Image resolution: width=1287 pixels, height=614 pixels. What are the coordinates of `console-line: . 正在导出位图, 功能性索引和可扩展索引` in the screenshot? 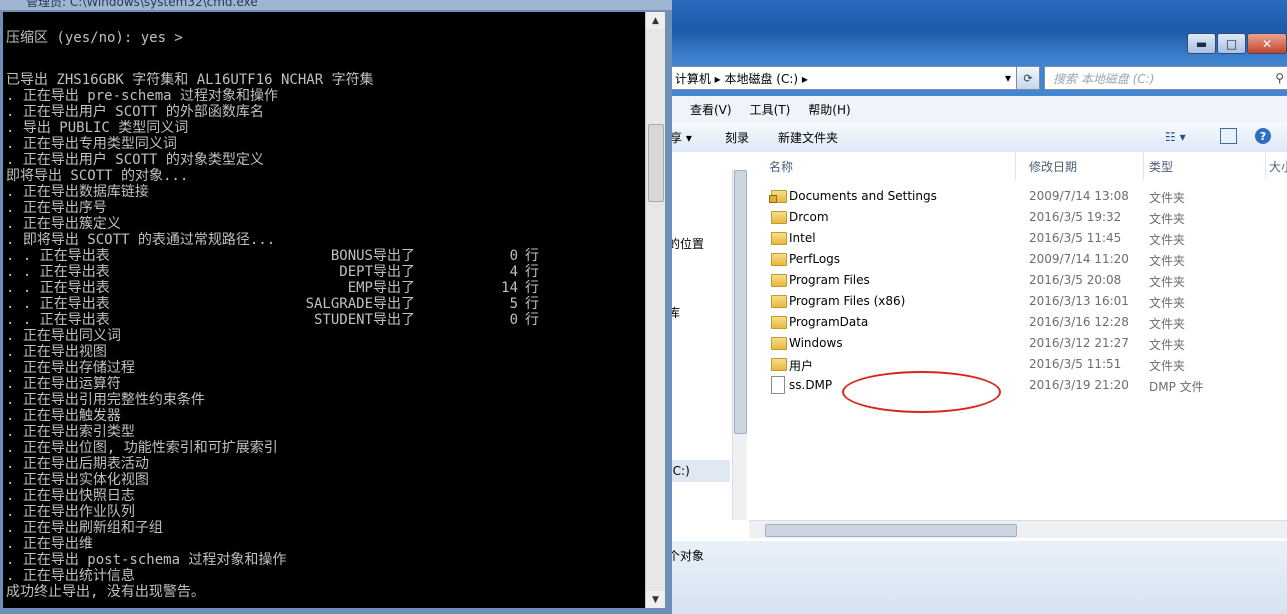 It's located at (142, 448).